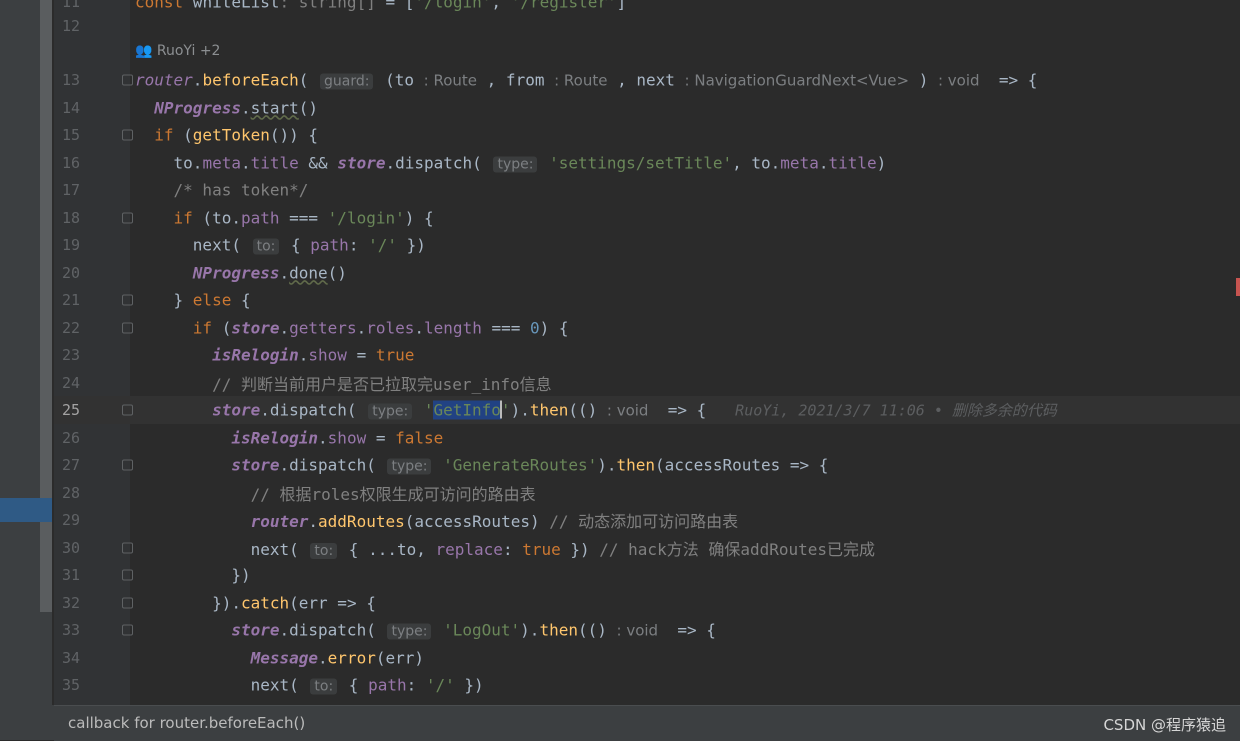 The width and height of the screenshot is (1240, 741). I want to click on code-text: /* has token*/, so click(222, 189).